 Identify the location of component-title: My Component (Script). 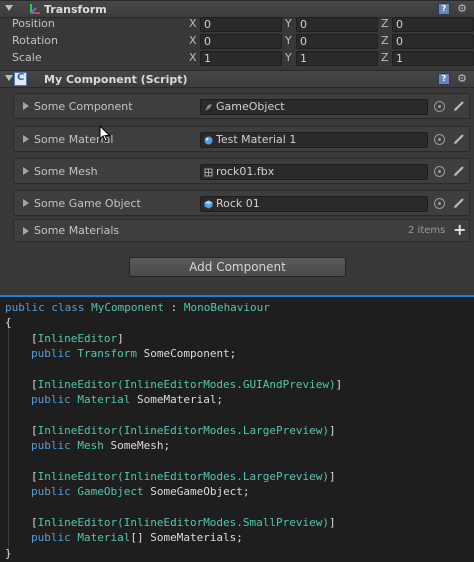
(116, 79).